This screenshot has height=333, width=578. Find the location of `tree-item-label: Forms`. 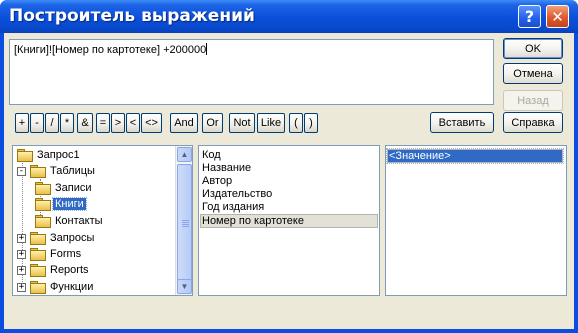

tree-item-label: Forms is located at coordinates (66, 254).